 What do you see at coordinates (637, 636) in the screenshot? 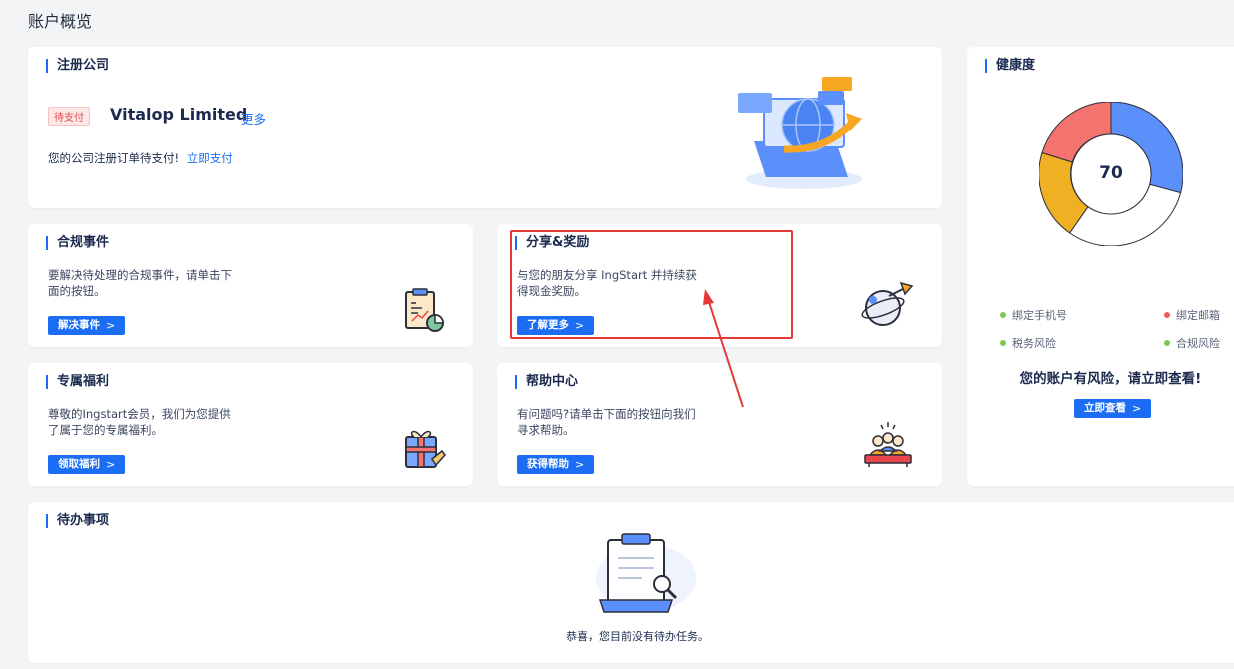
I see `empty-state-message: 恭喜，您目前没有待办任务。` at bounding box center [637, 636].